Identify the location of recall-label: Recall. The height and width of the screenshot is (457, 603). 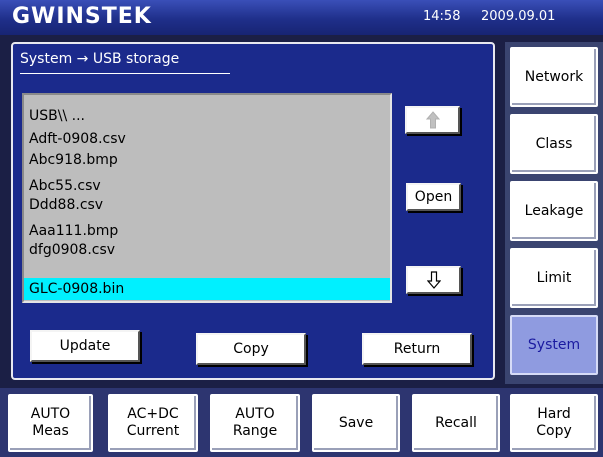
(456, 422).